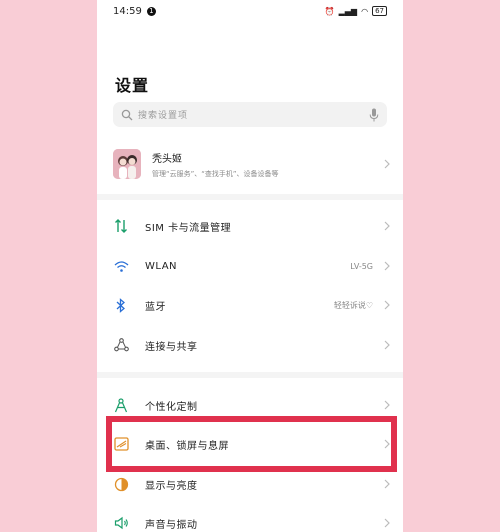 The width and height of the screenshot is (500, 532). Describe the element at coordinates (121, 266) in the screenshot. I see `wifi-icon` at that location.